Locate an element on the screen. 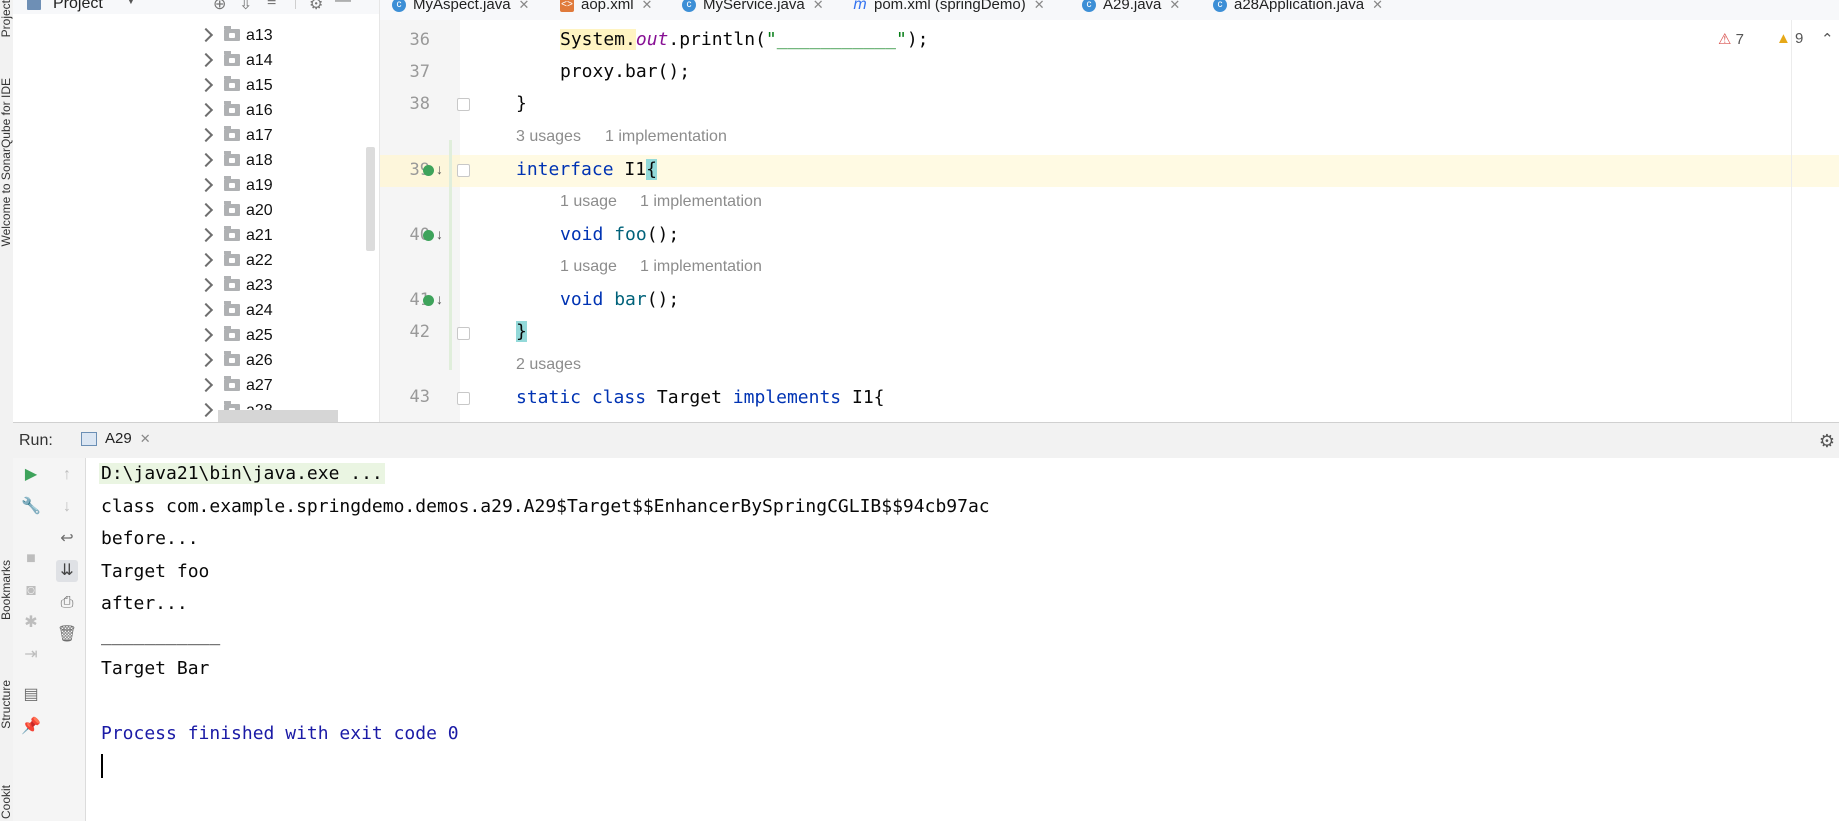 This screenshot has width=1839, height=821. tree-item-a16: a16 is located at coordinates (196, 112).